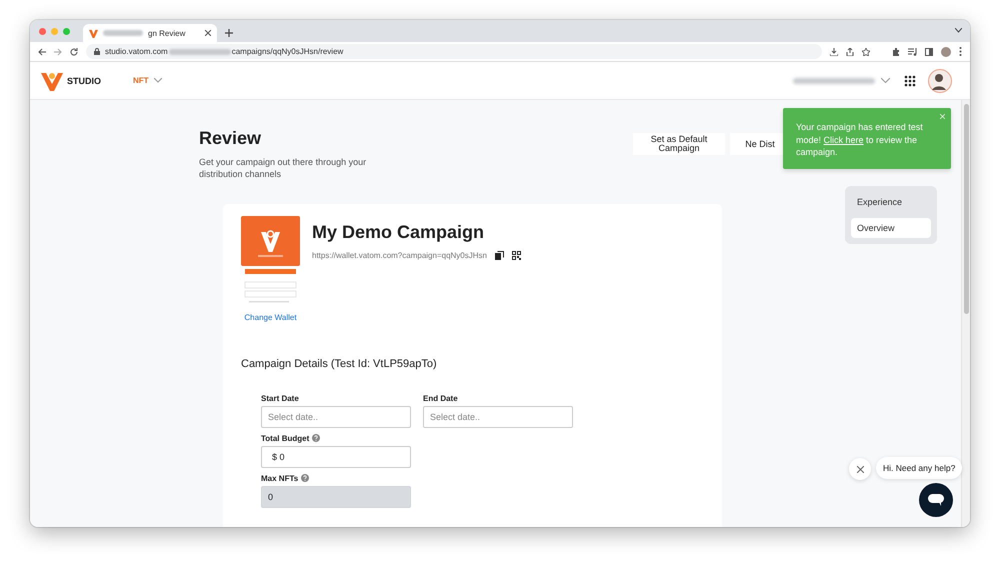 The image size is (1000, 567). I want to click on sidebar-icon, so click(929, 52).